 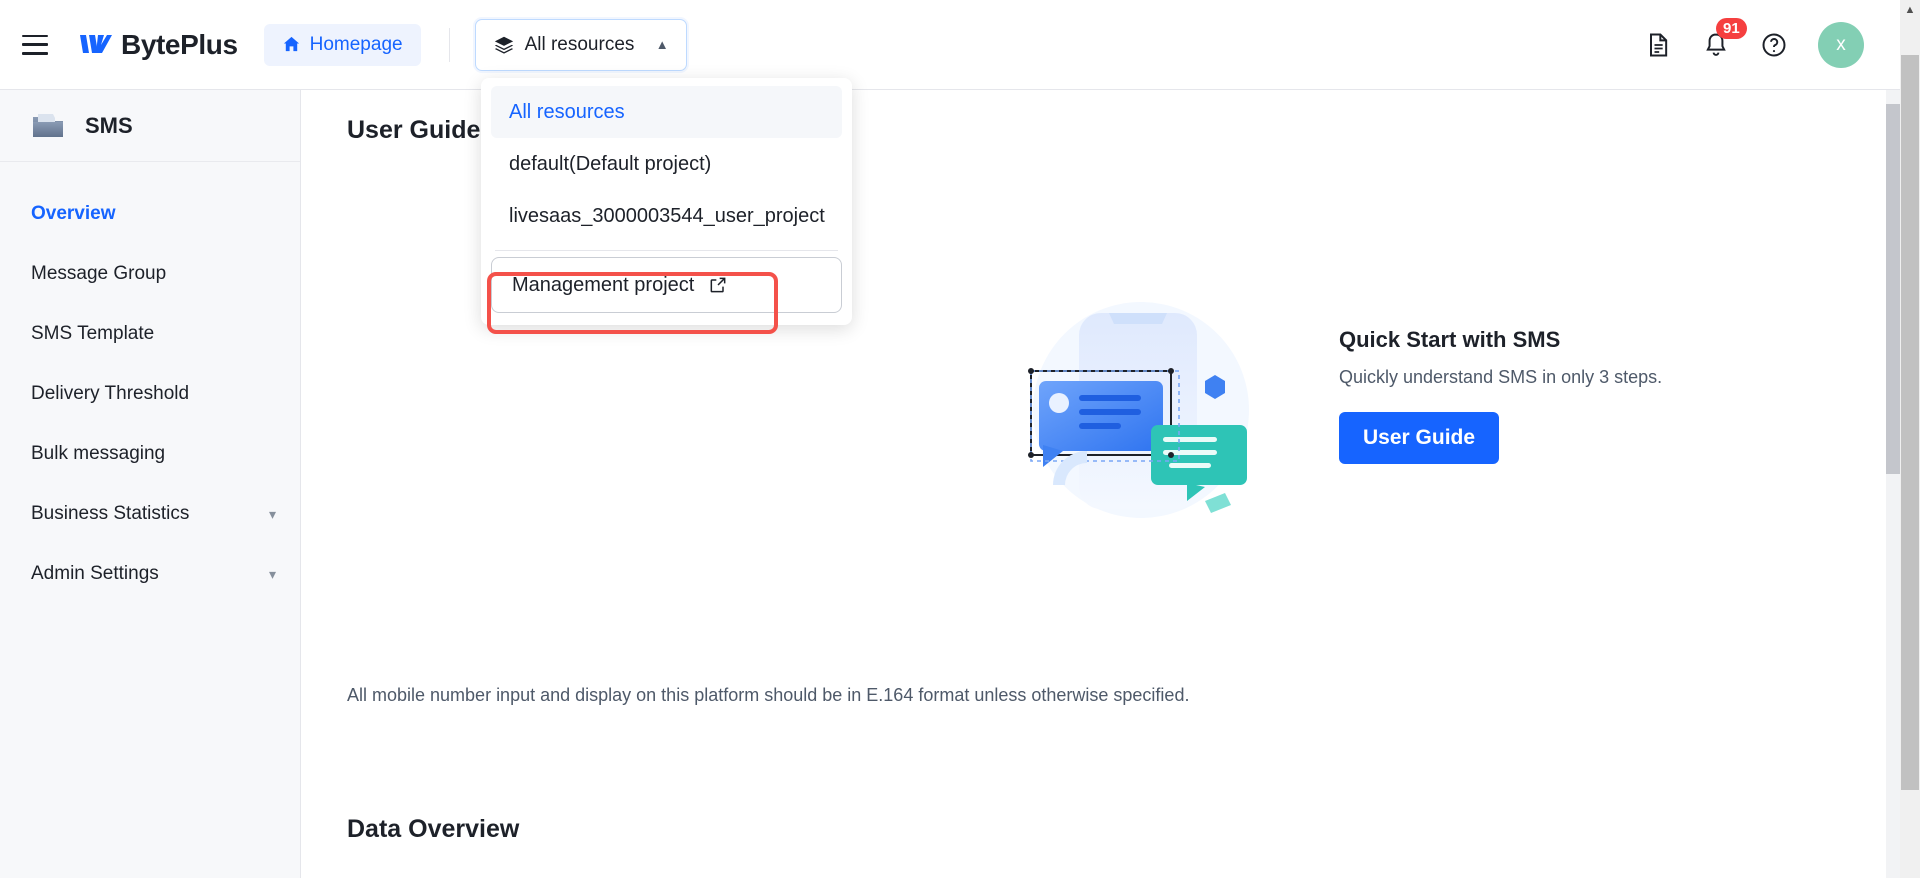 I want to click on sidebar-item-business-statistics: Business Statistics ▾, so click(x=150, y=514).